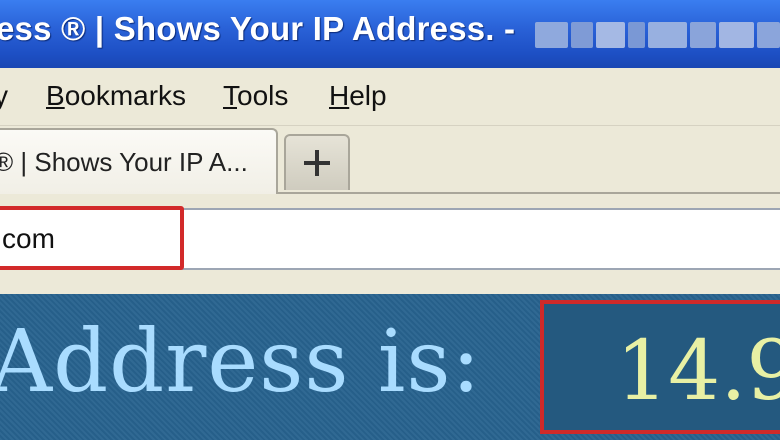  What do you see at coordinates (390, 97) in the screenshot?
I see `menu-bar: y Bookmarks Tools Help` at bounding box center [390, 97].